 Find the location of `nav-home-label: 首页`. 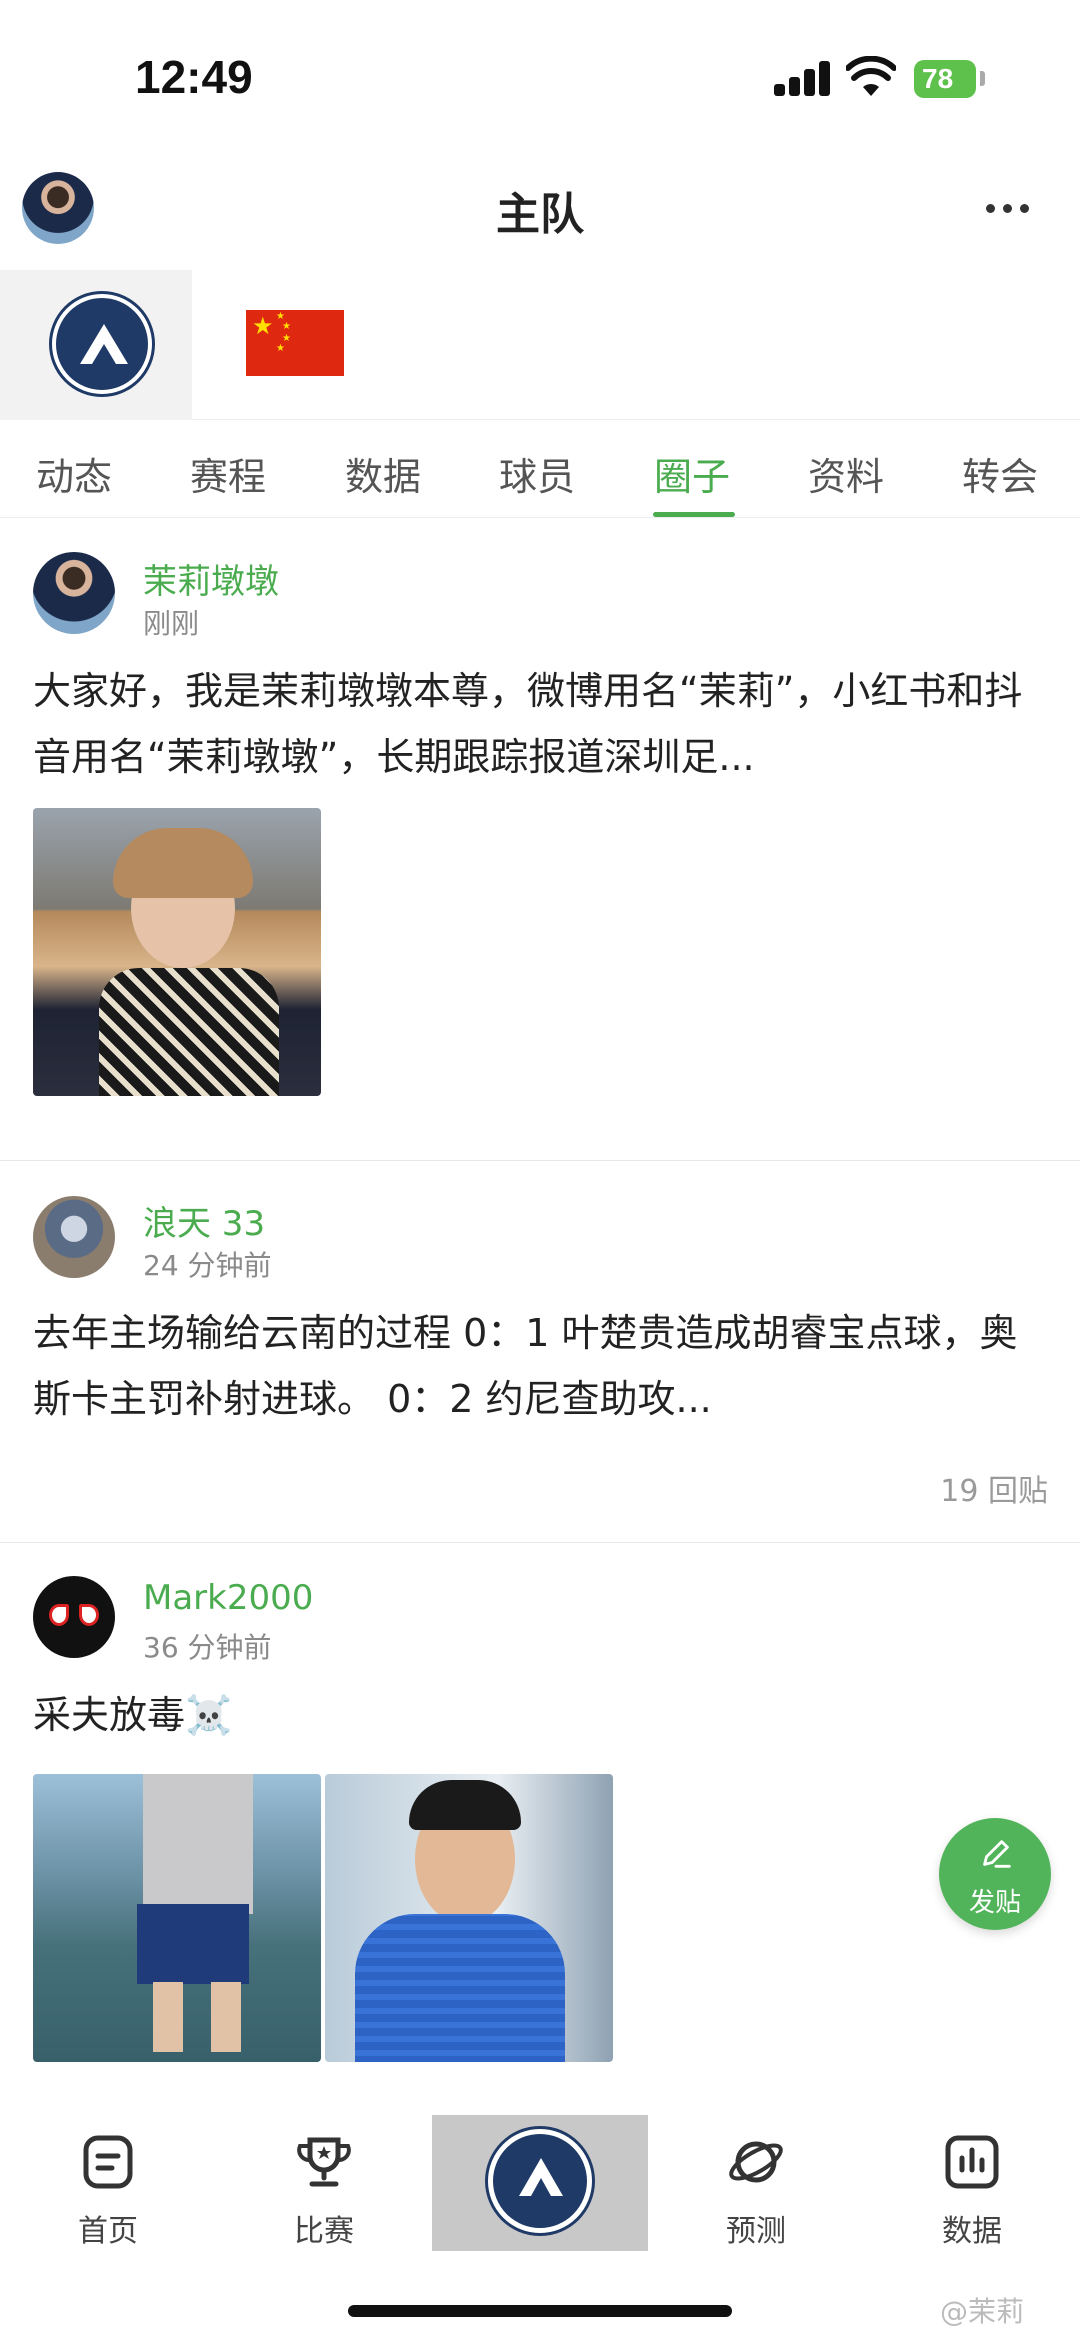

nav-home-label: 首页 is located at coordinates (108, 2231).